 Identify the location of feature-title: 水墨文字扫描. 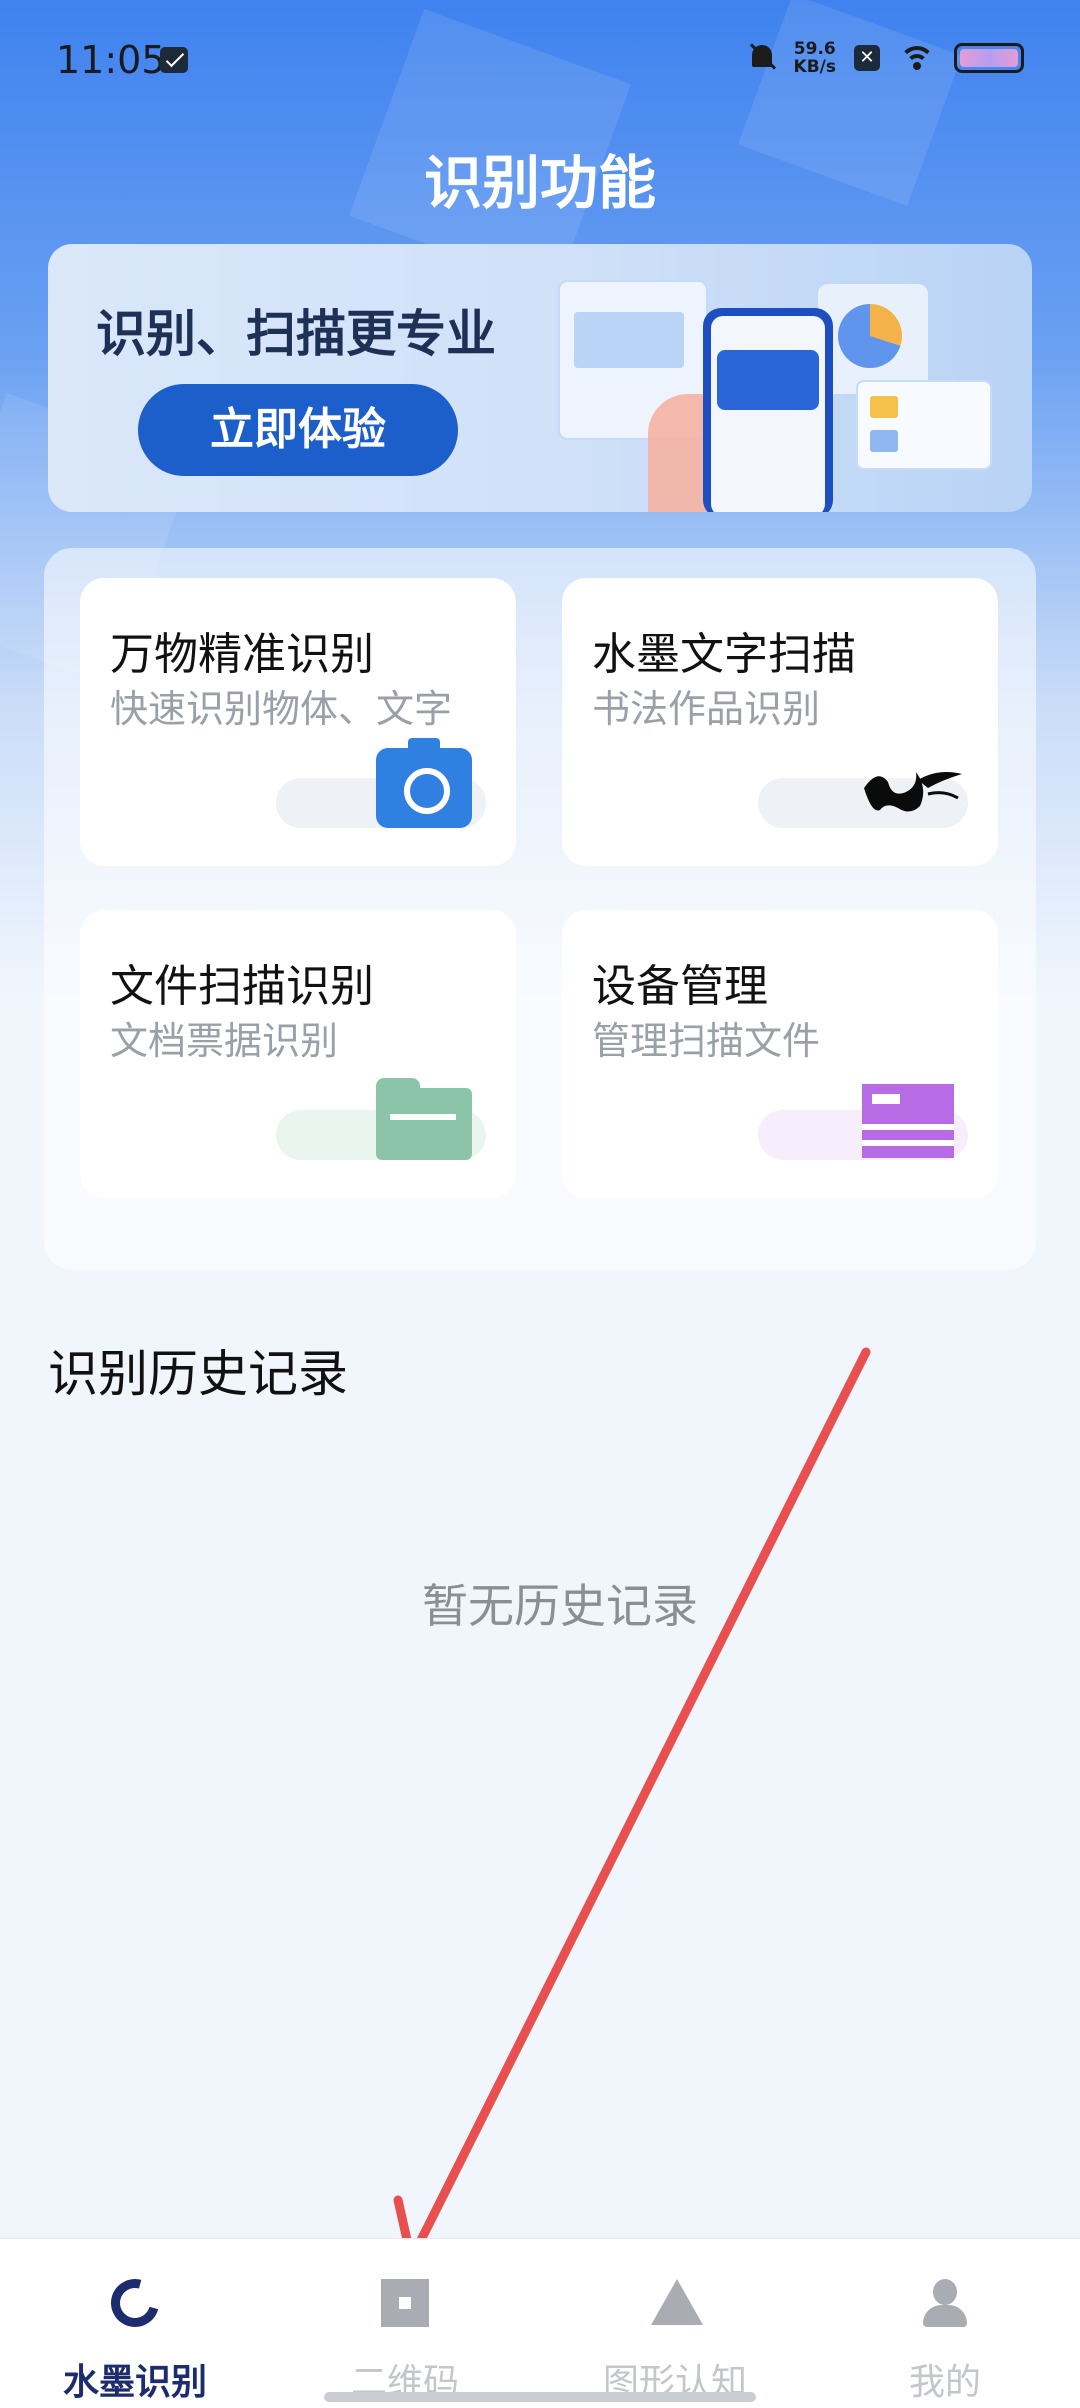
(724, 654).